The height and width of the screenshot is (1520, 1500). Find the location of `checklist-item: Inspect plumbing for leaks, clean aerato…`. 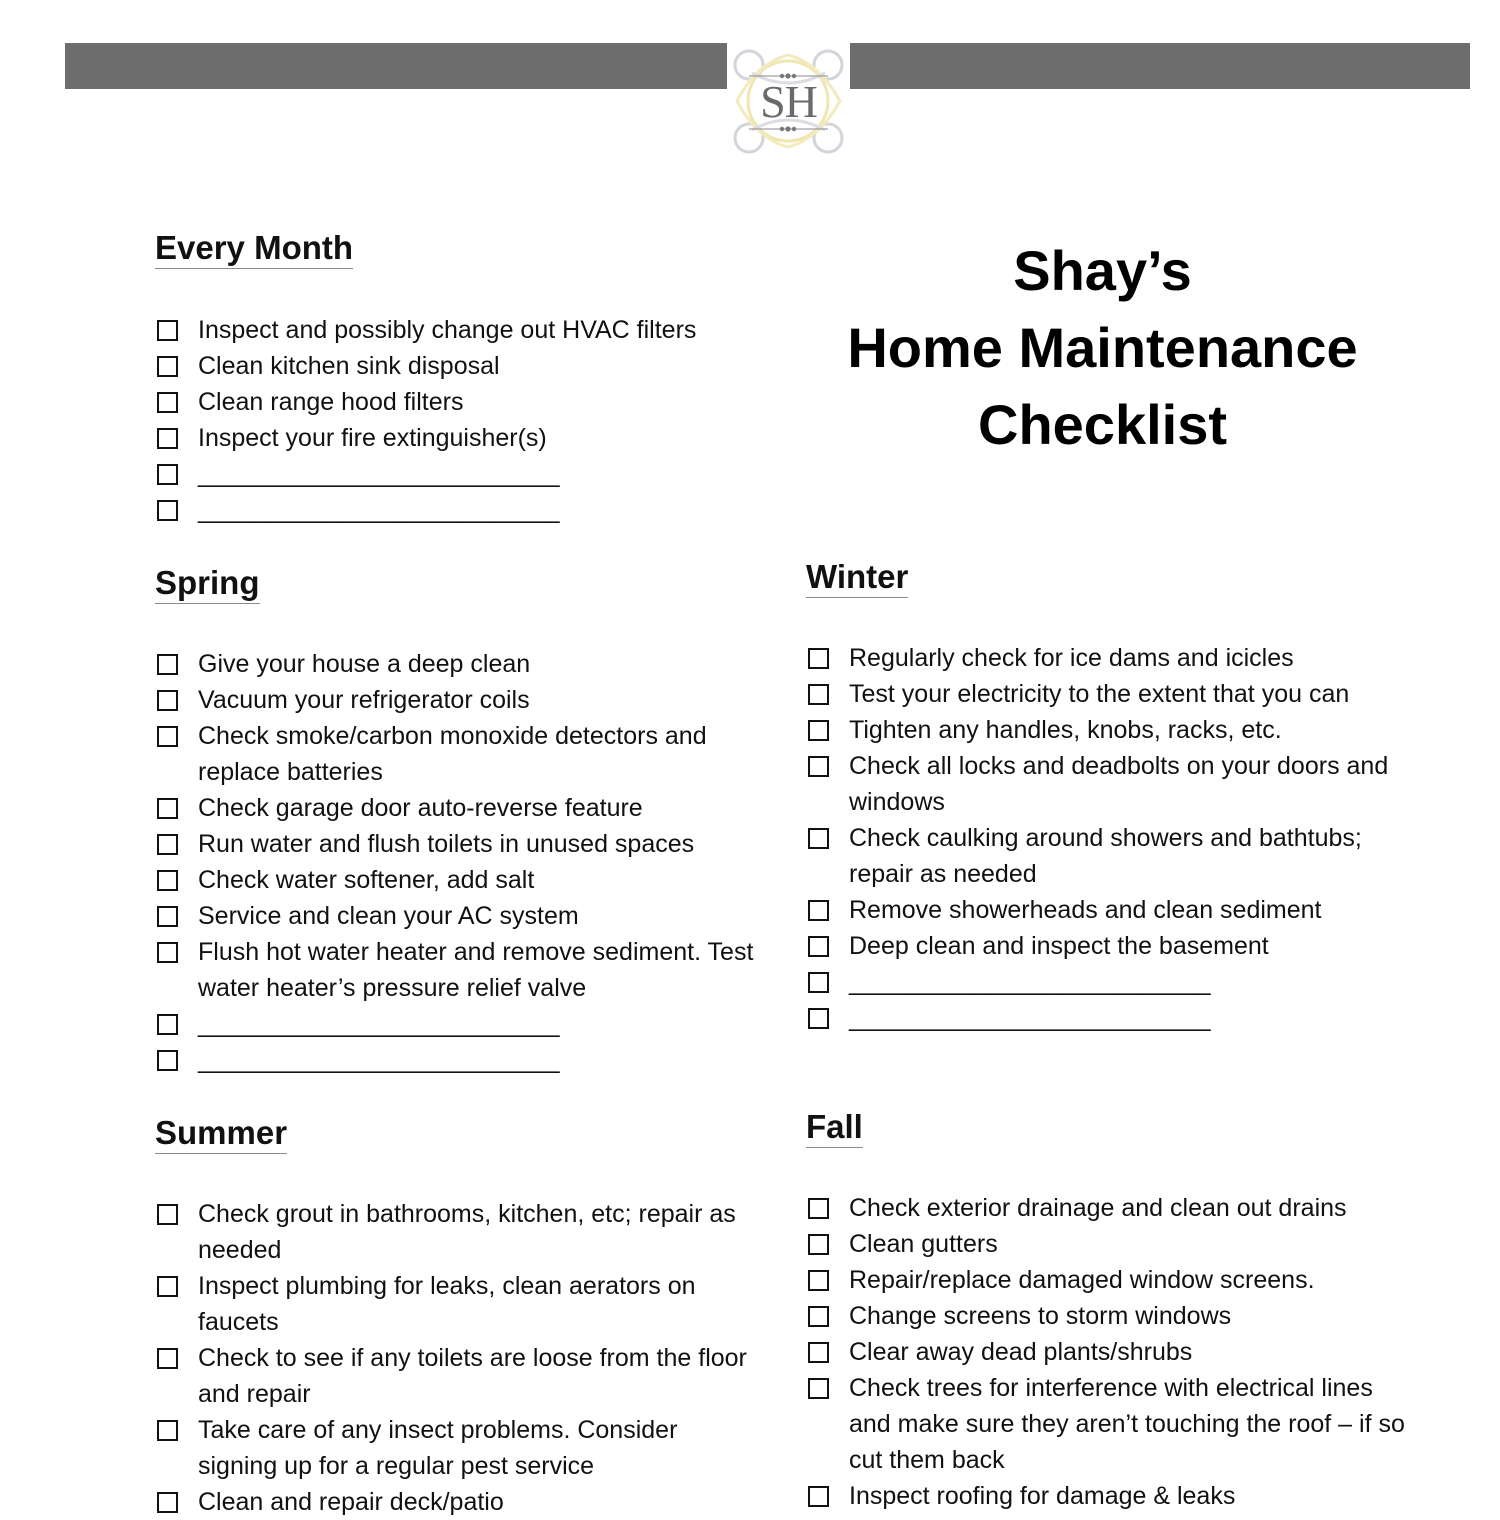

checklist-item: Inspect plumbing for leaks, clean aerato… is located at coordinates (457, 1304).